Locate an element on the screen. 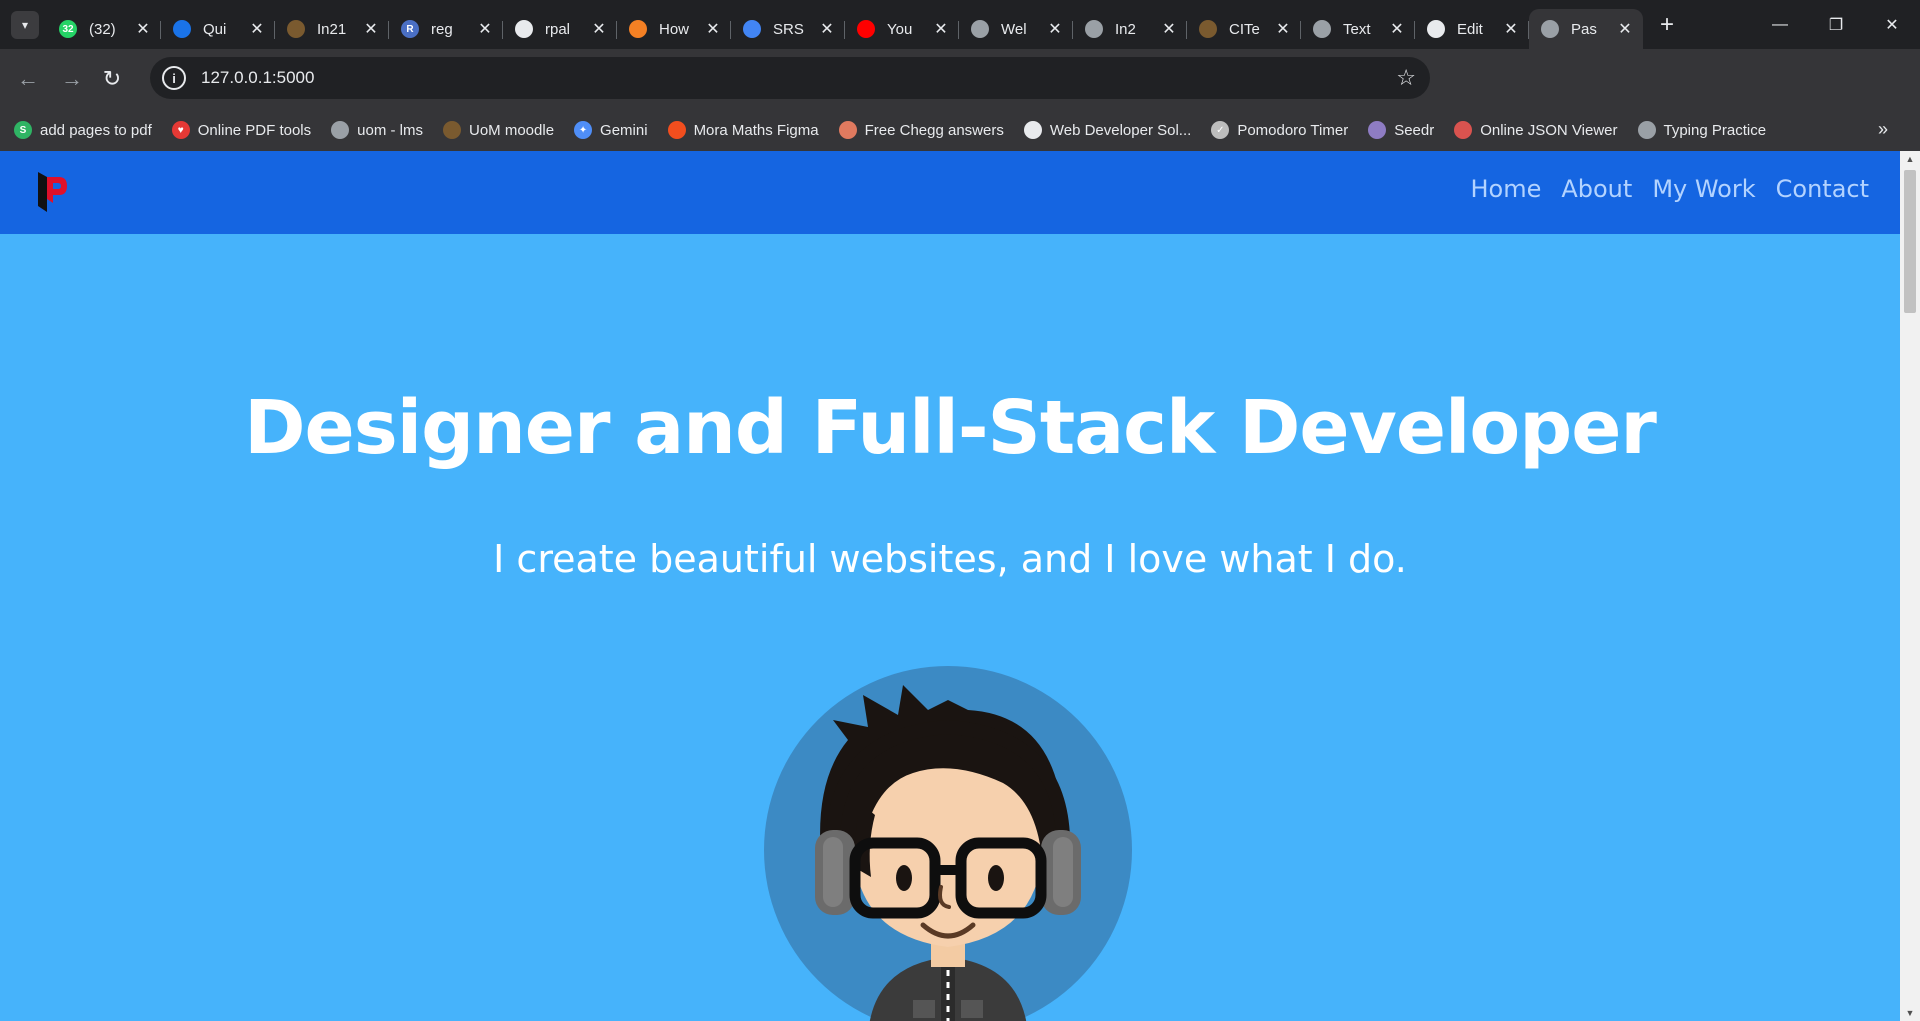 Image resolution: width=1920 pixels, height=1021 pixels. browser-tab: How ✕ is located at coordinates (674, 29).